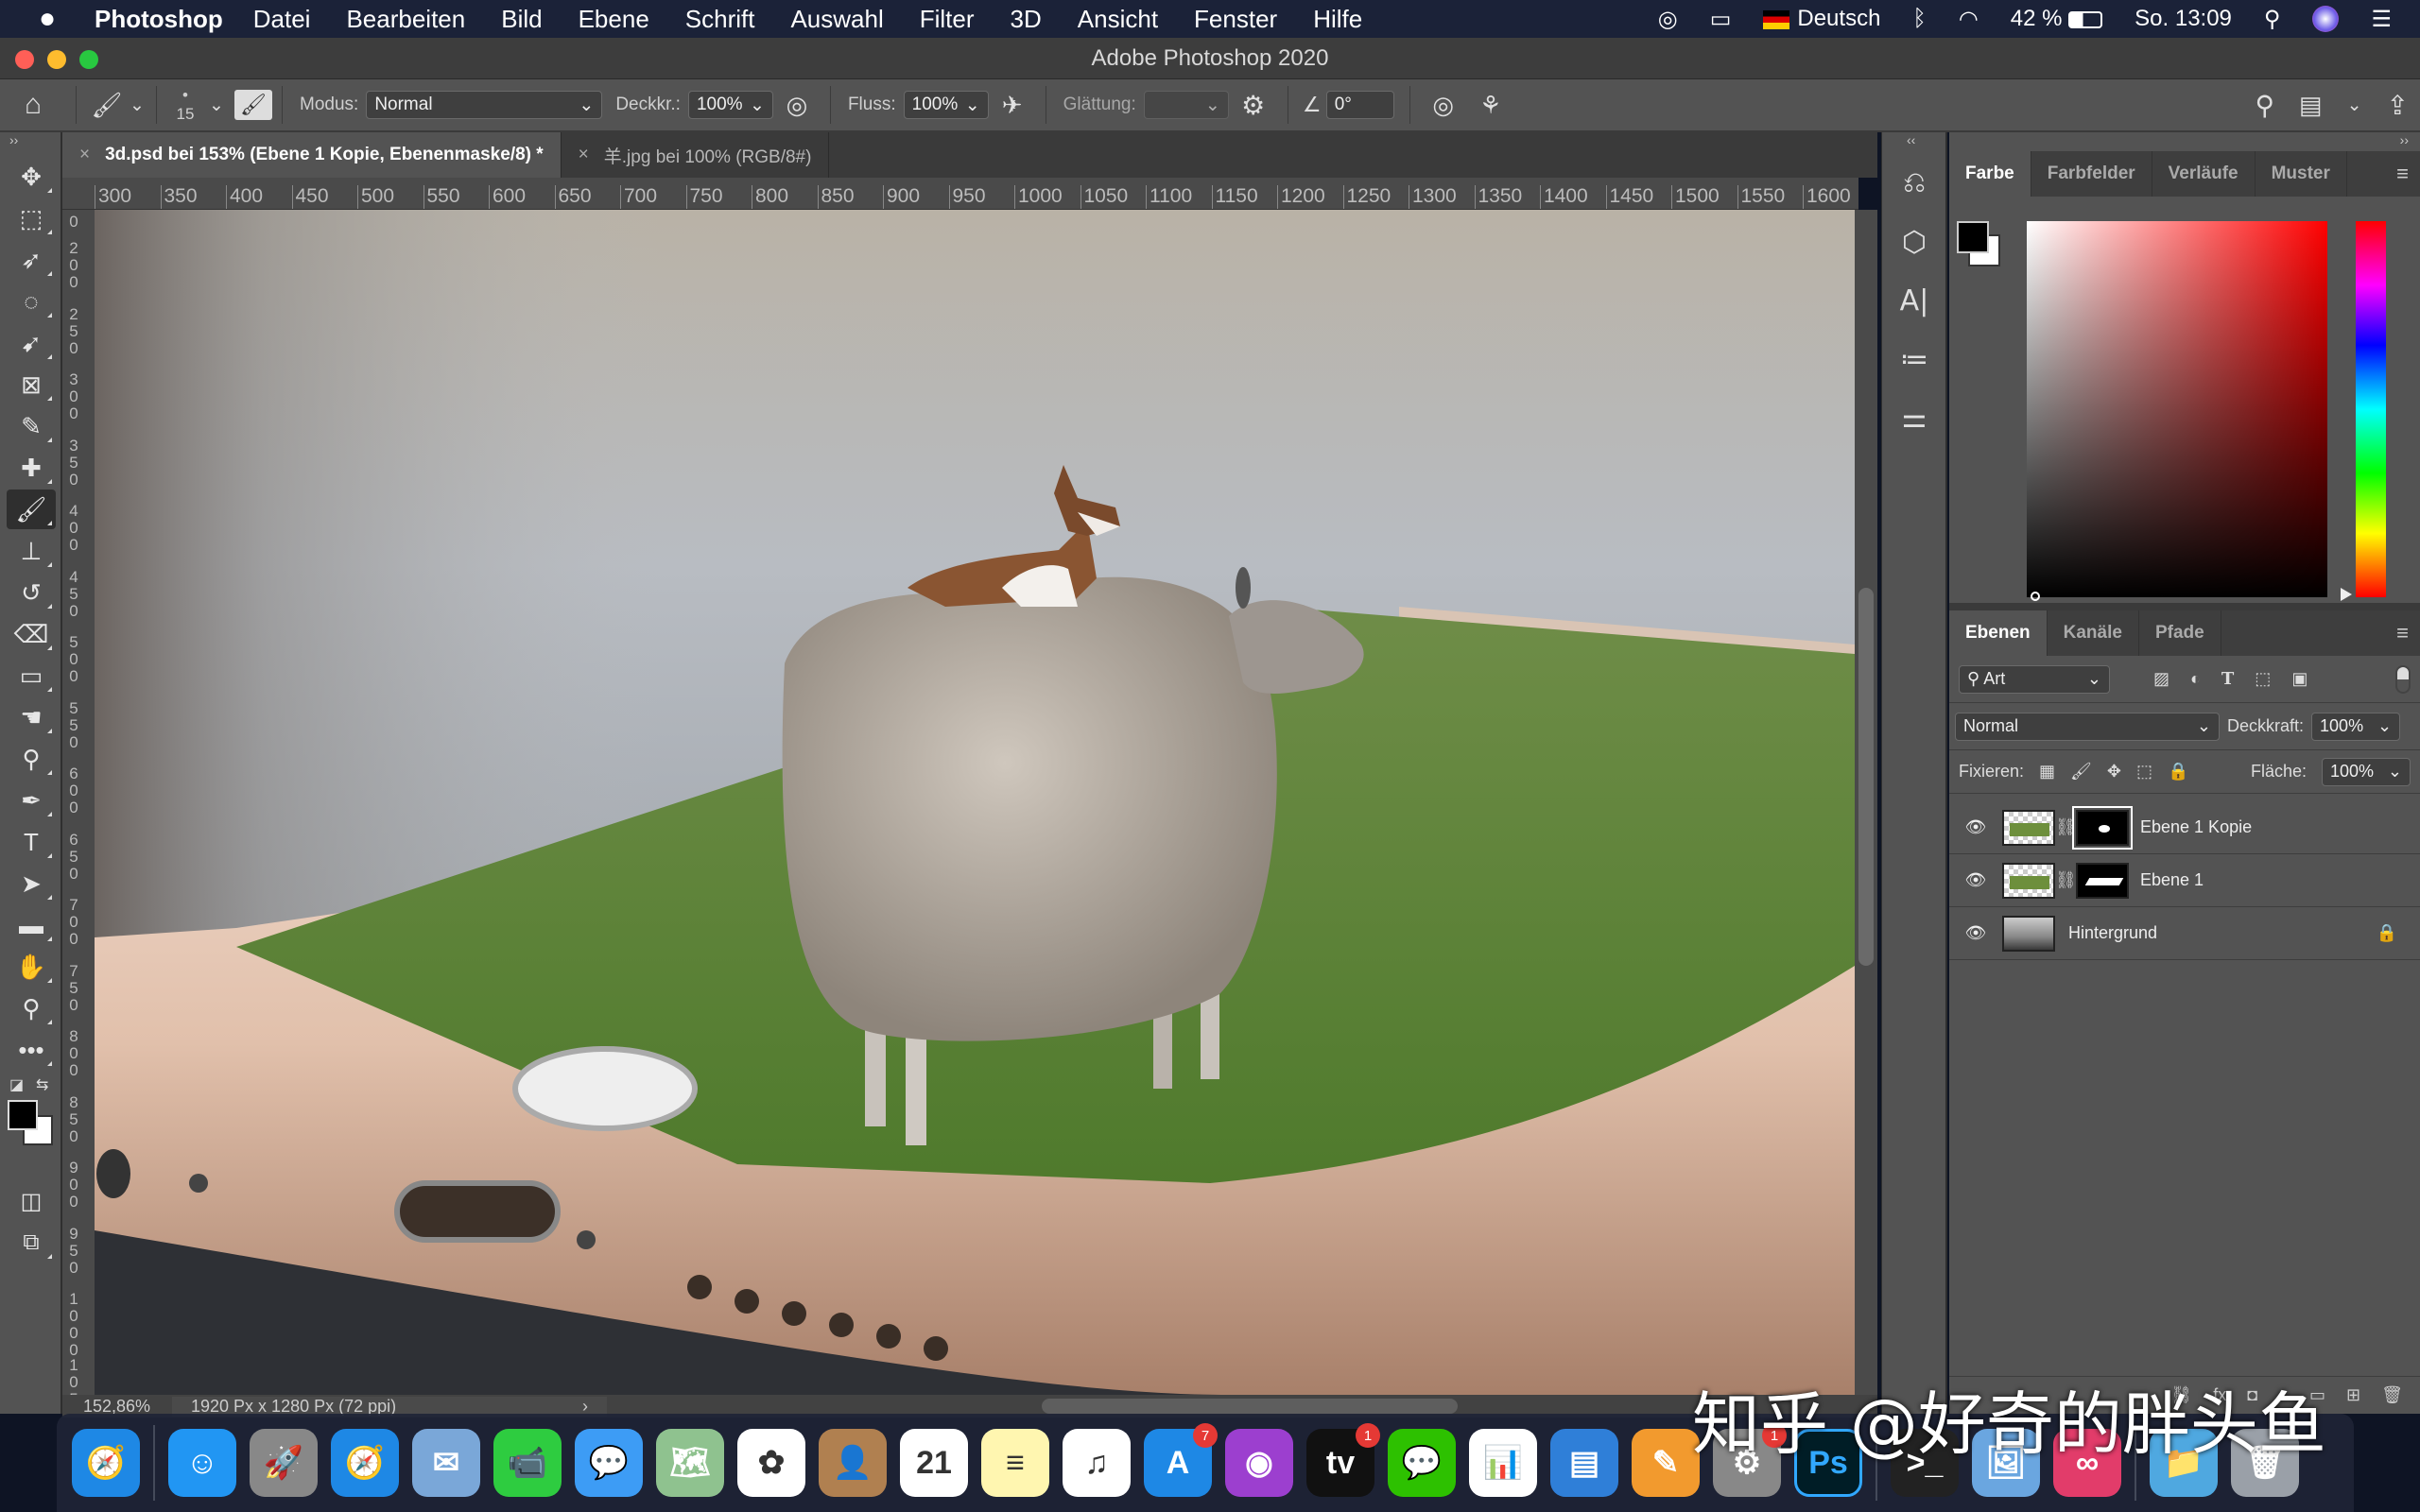  Describe the element at coordinates (1914, 359) in the screenshot. I see `brush-panel-icon: ≔` at that location.